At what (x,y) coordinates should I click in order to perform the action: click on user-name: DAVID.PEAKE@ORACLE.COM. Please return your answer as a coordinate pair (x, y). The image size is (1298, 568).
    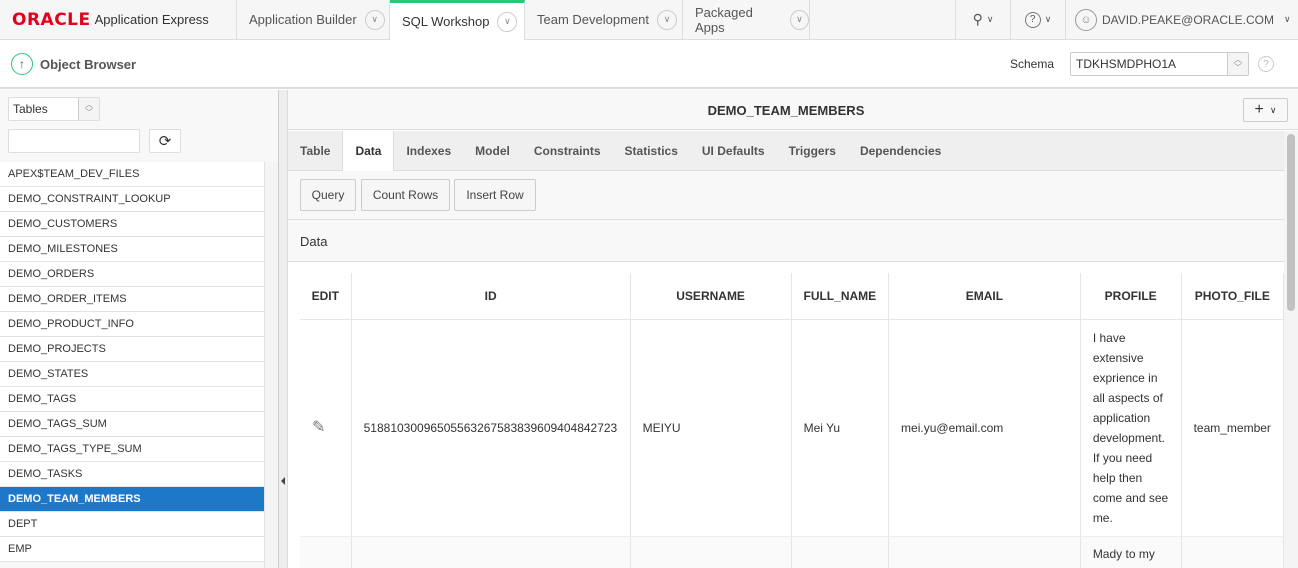
    Looking at the image, I should click on (1188, 19).